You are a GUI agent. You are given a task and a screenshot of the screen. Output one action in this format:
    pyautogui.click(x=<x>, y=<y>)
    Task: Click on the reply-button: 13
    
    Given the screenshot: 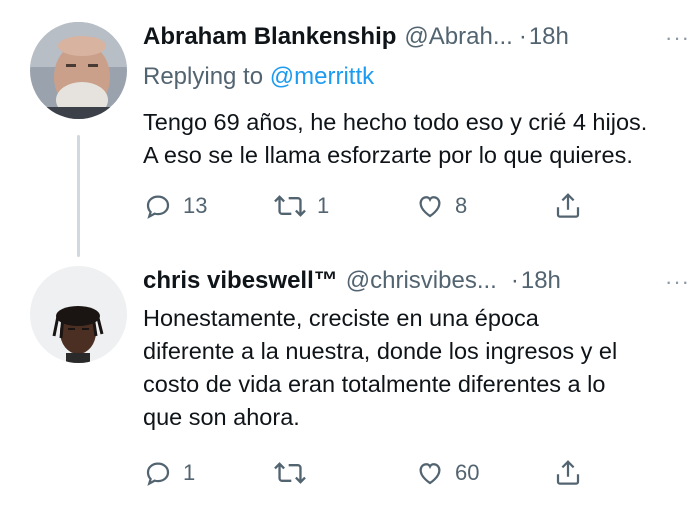 What is the action you would take?
    pyautogui.click(x=175, y=206)
    